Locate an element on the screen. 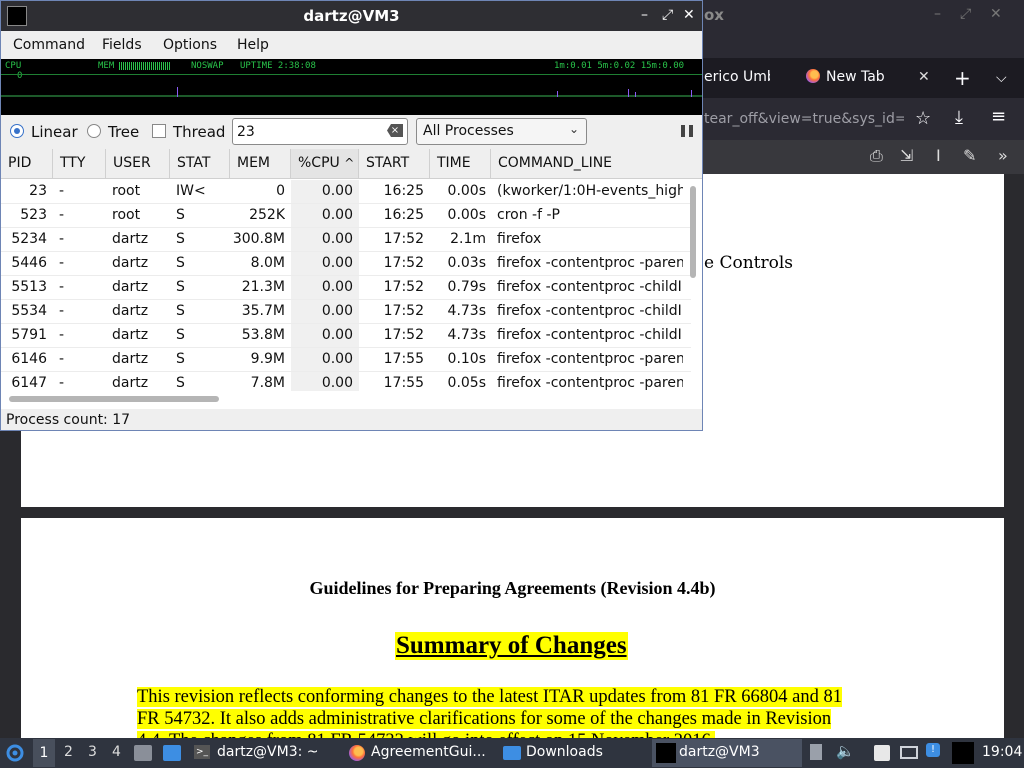 Image resolution: width=1024 pixels, height=768 pixels. tray-app-icon is located at coordinates (963, 753).